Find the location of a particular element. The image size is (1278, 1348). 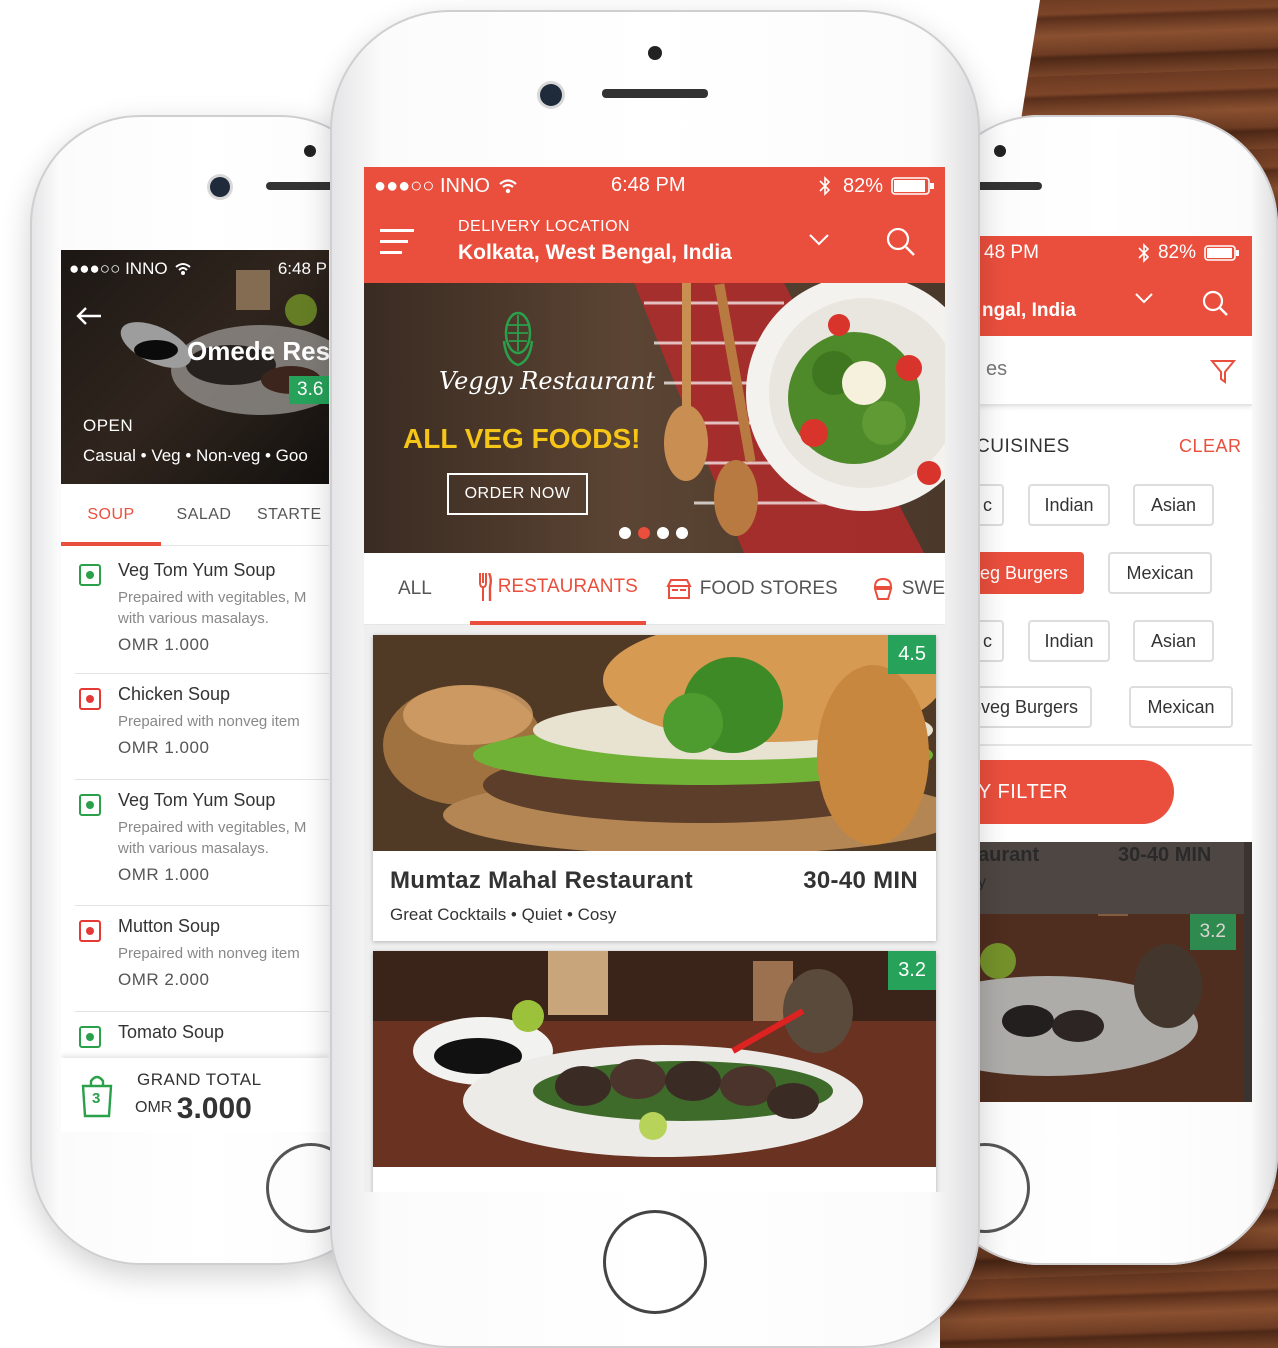

bluetooth-icon is located at coordinates (1144, 253).